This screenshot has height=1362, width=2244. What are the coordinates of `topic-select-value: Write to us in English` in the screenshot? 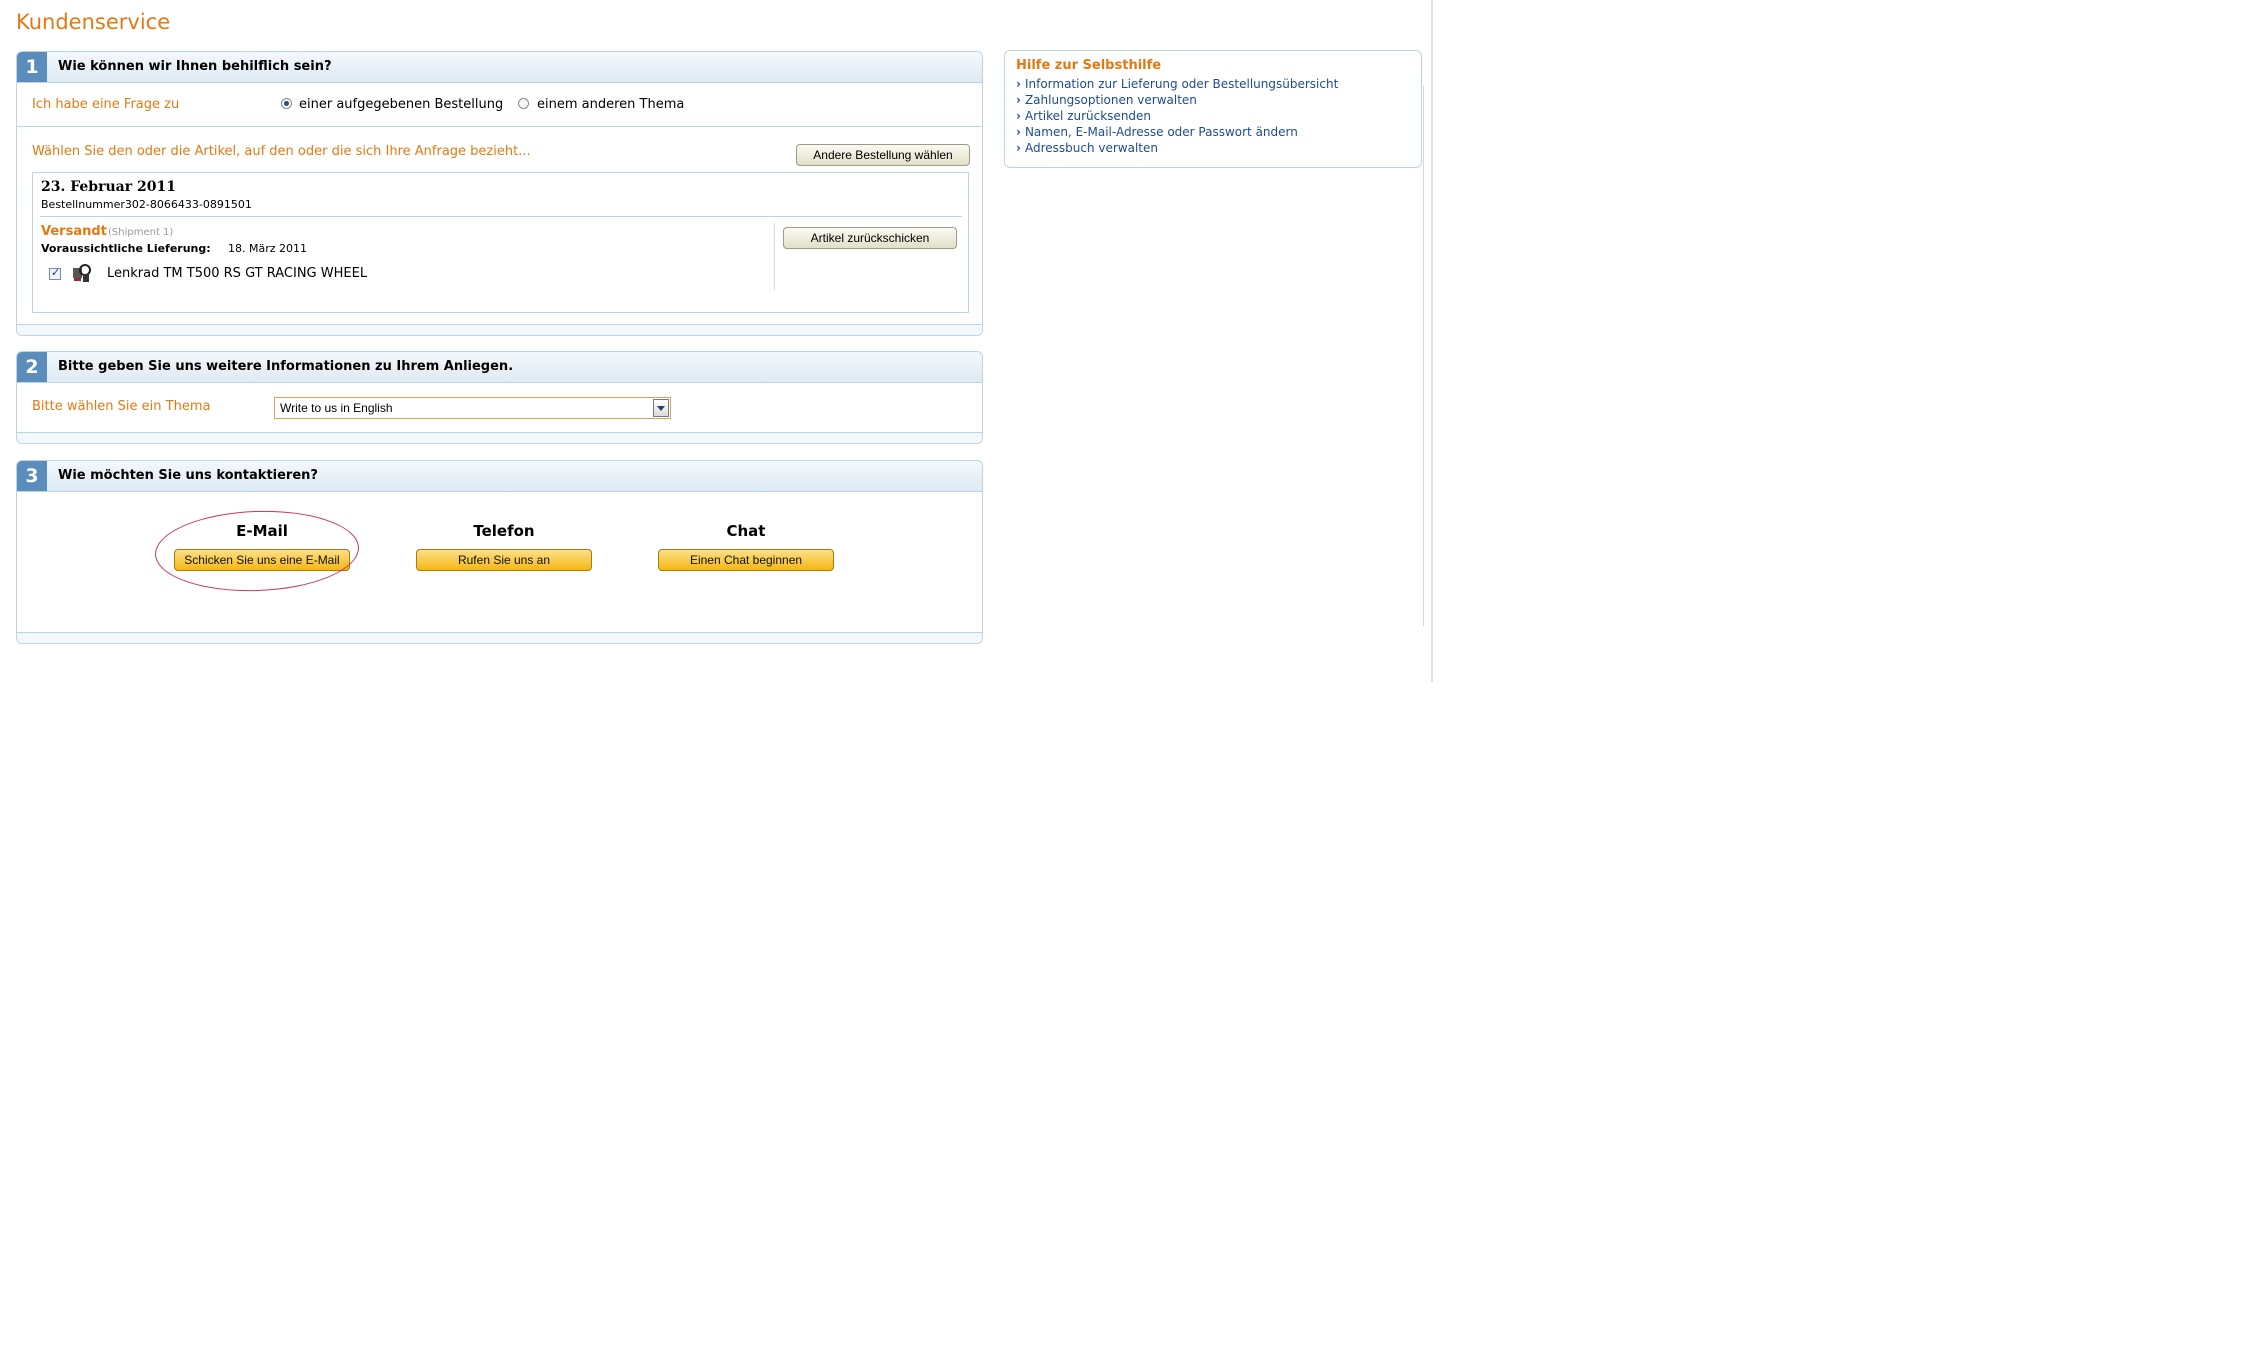 It's located at (336, 408).